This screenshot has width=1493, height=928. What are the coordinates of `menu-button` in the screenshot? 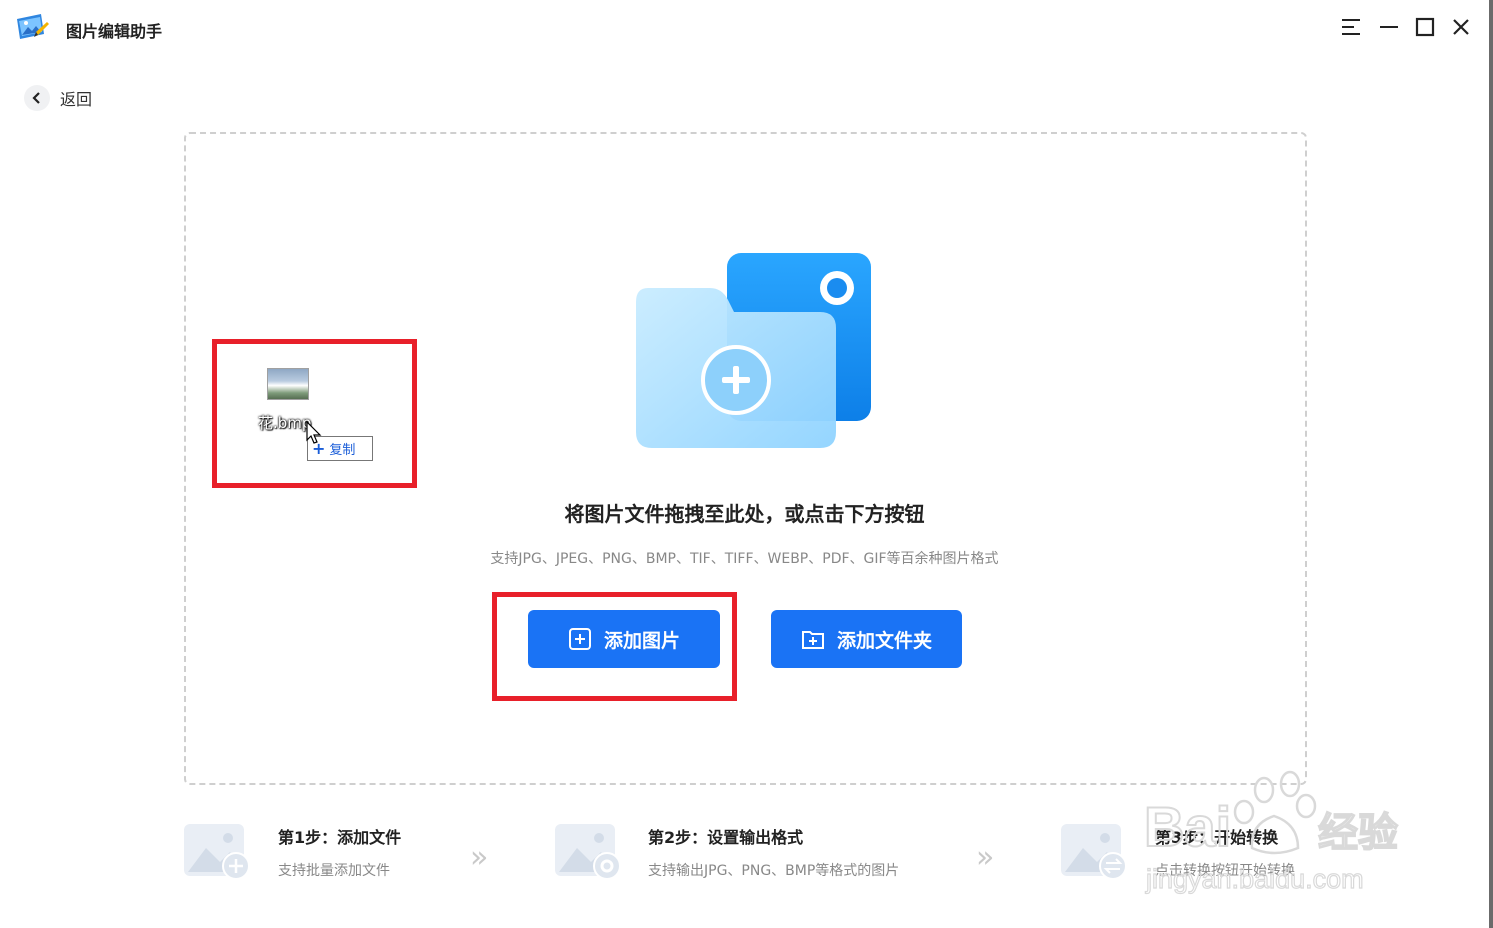 It's located at (1351, 27).